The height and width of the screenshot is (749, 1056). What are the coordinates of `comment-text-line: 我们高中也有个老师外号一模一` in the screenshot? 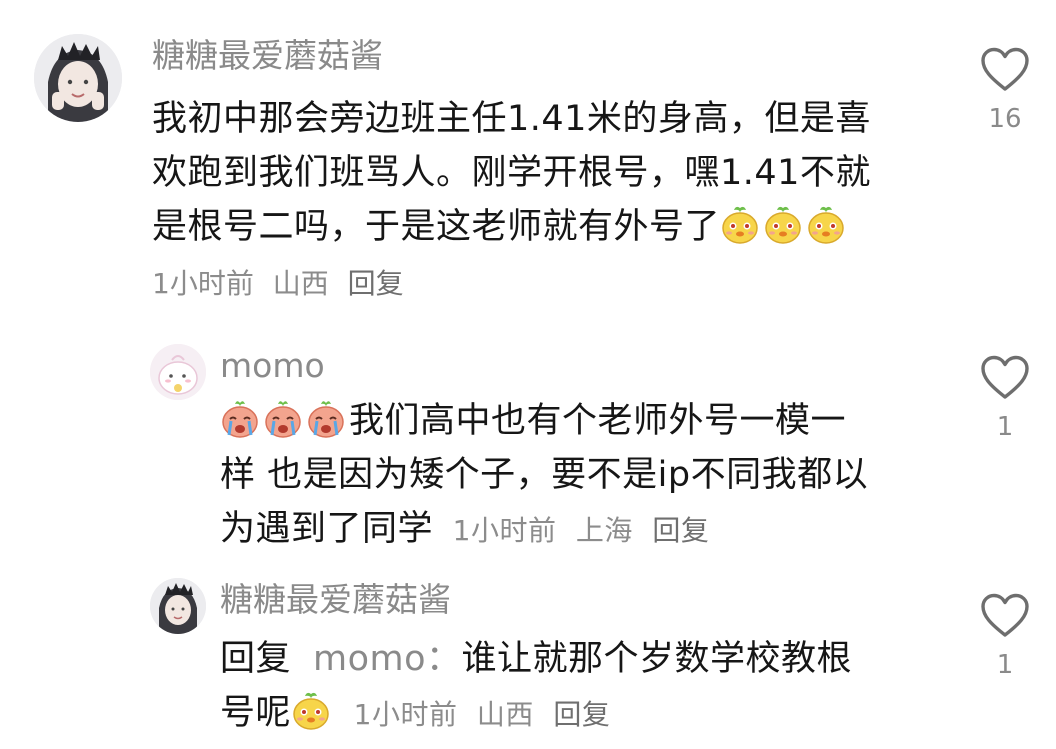 It's located at (580, 421).